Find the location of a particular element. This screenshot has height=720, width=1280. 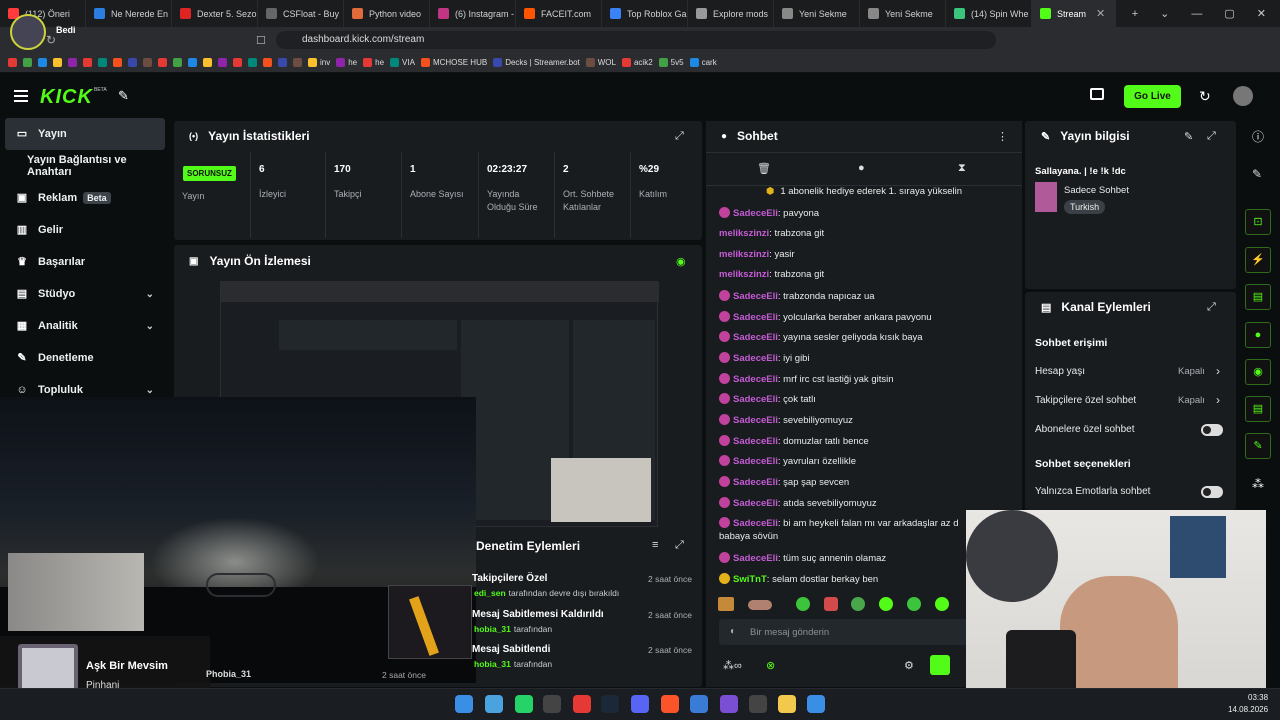

rail-lightning-icon: ⚡ is located at coordinates (1258, 260).